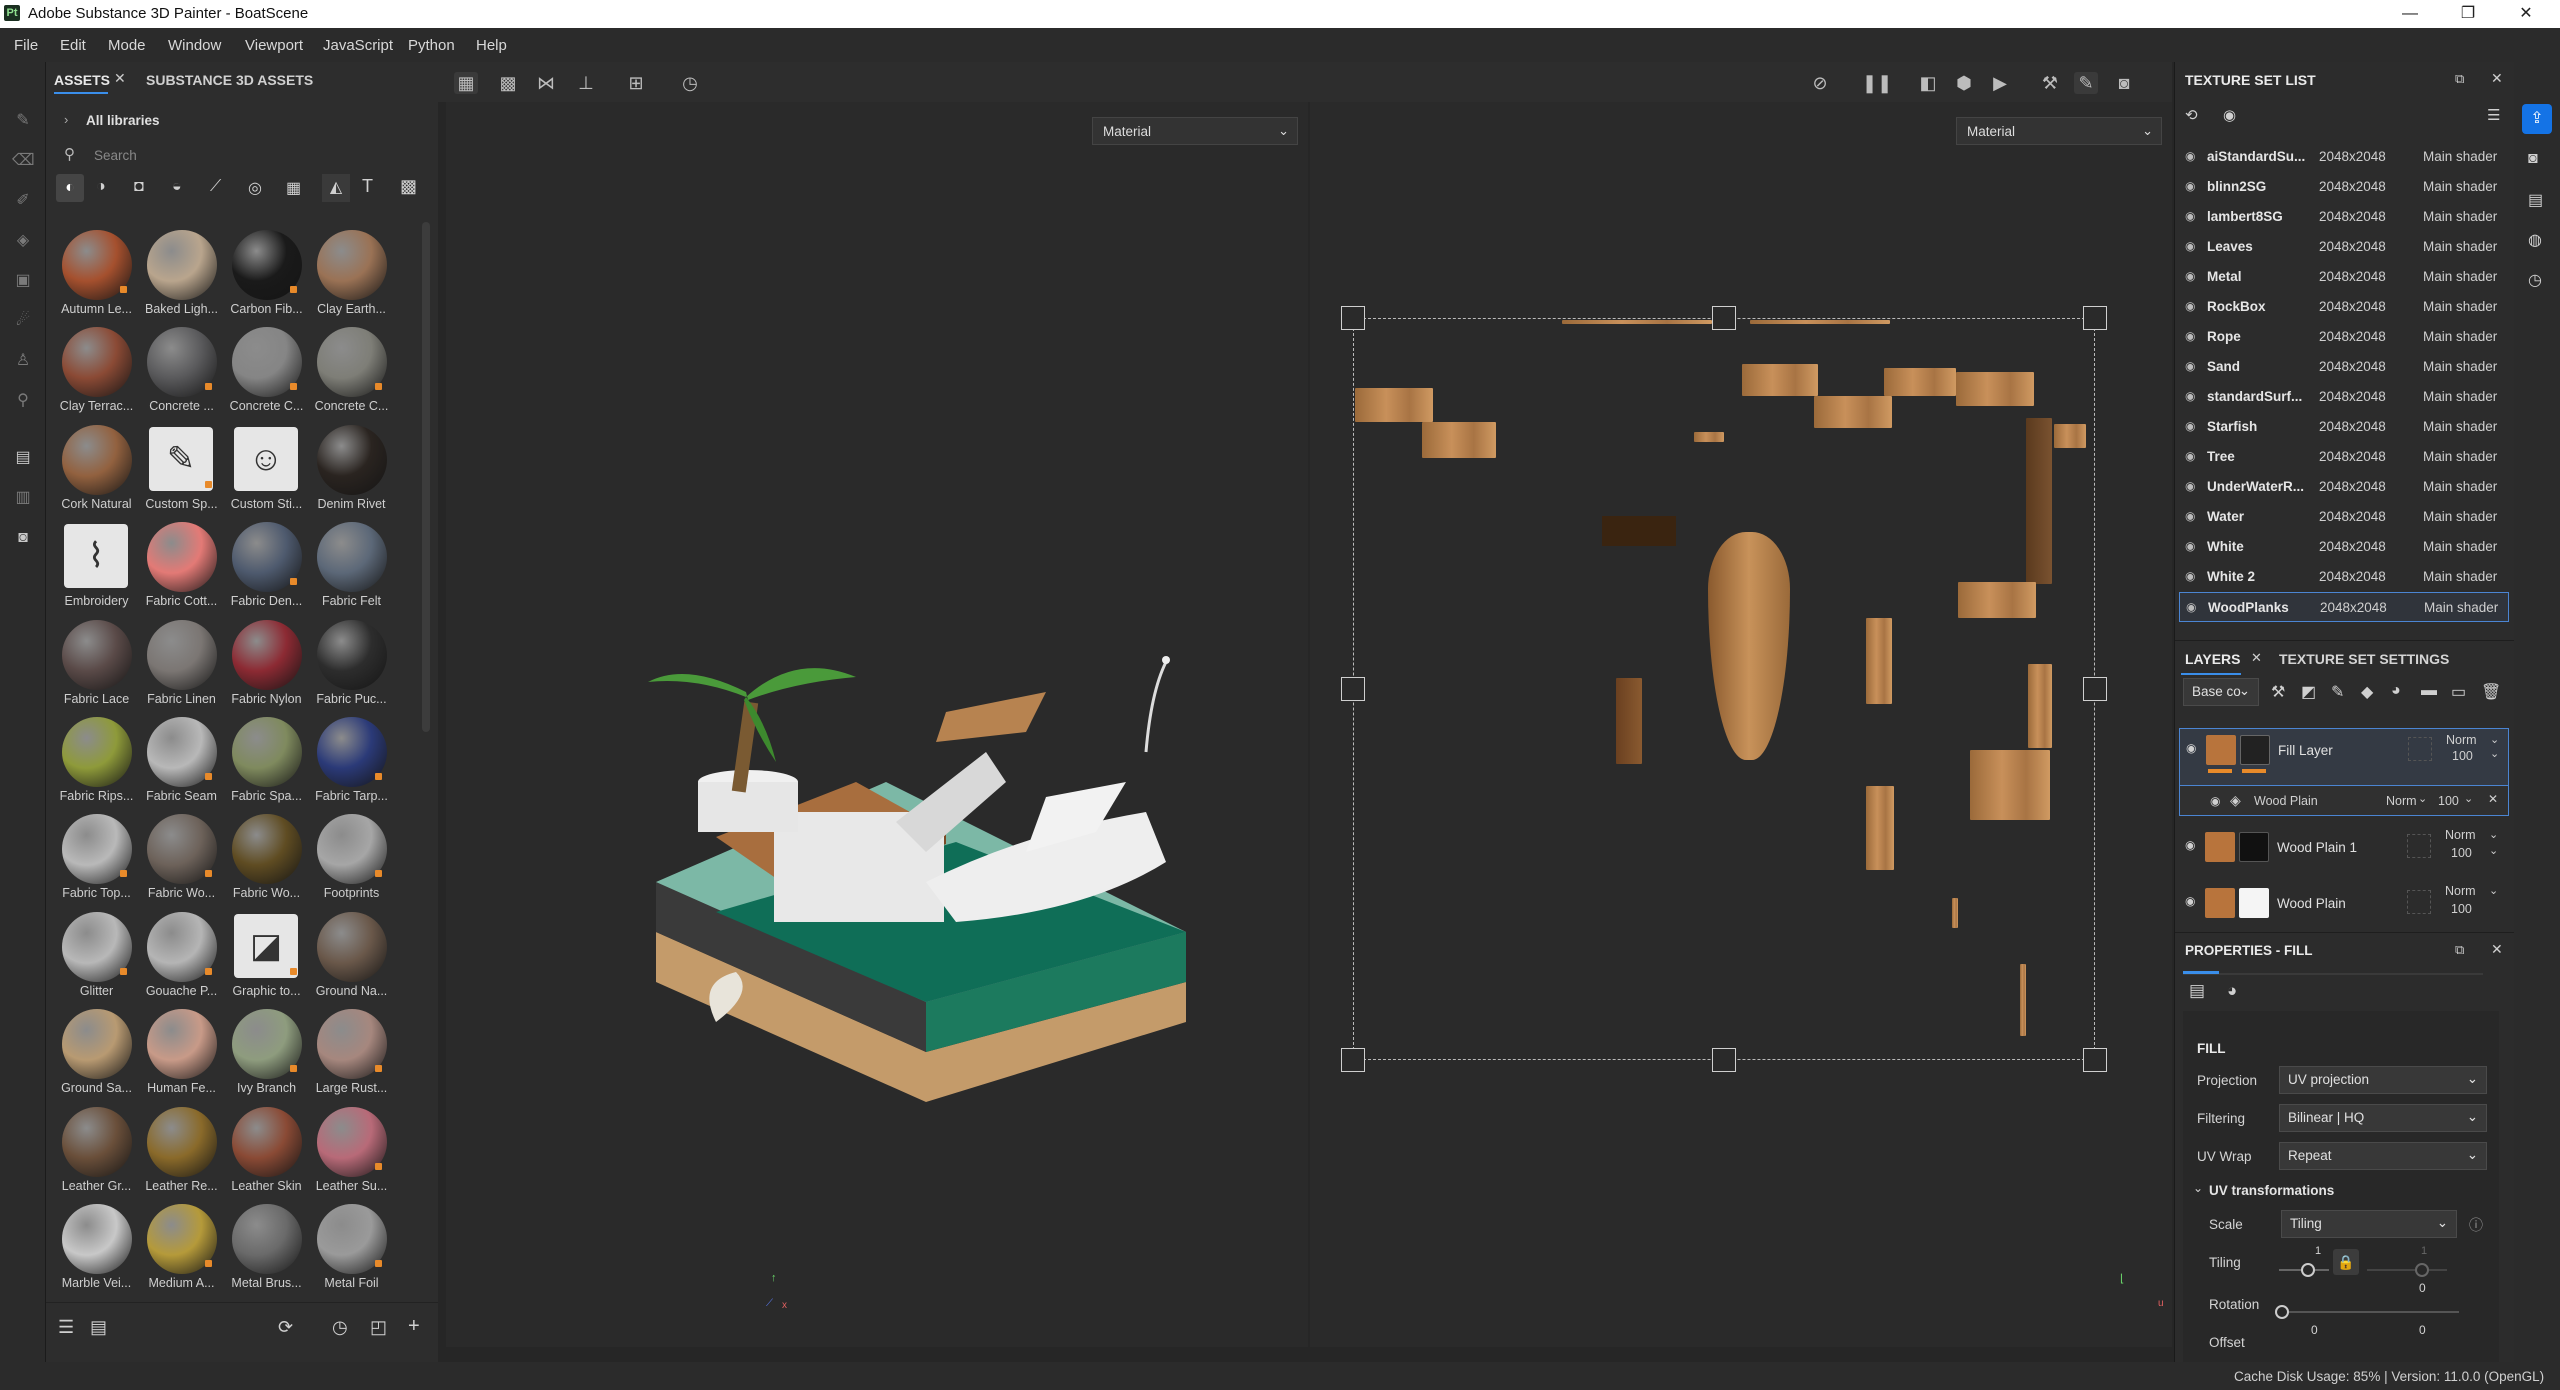 The width and height of the screenshot is (2560, 1390). I want to click on menu-edit: Edit, so click(73, 45).